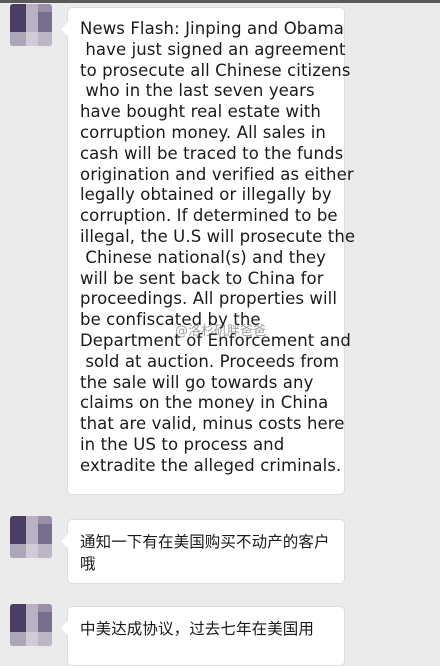 The image size is (440, 666). I want to click on message-bubble: 中美达成协议，过去七年在美国用, so click(203, 636).